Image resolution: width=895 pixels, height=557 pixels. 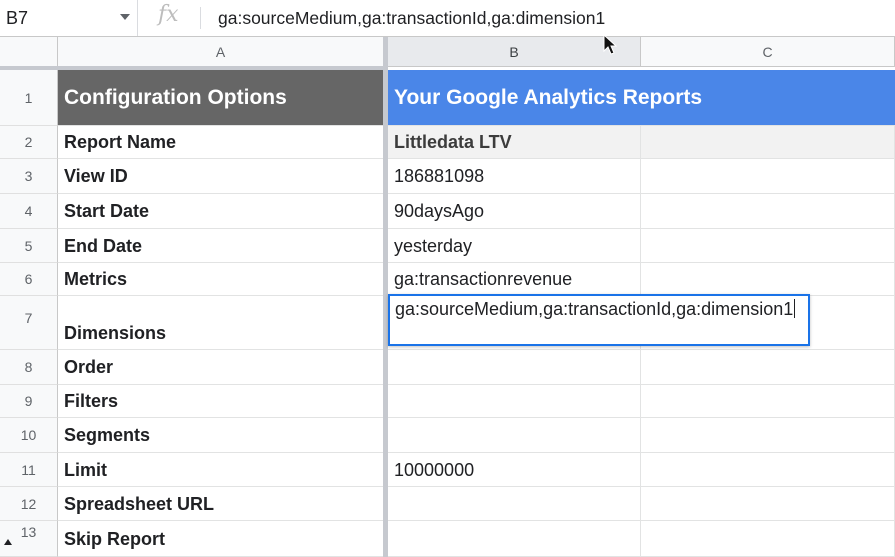 What do you see at coordinates (514, 279) in the screenshot?
I see `cell-b6: ga:transactionrevenue` at bounding box center [514, 279].